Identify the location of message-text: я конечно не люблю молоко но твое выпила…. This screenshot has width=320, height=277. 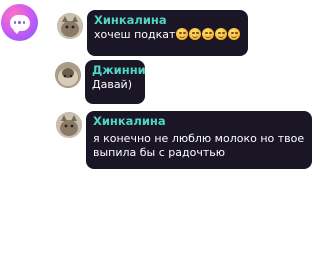
(199, 145).